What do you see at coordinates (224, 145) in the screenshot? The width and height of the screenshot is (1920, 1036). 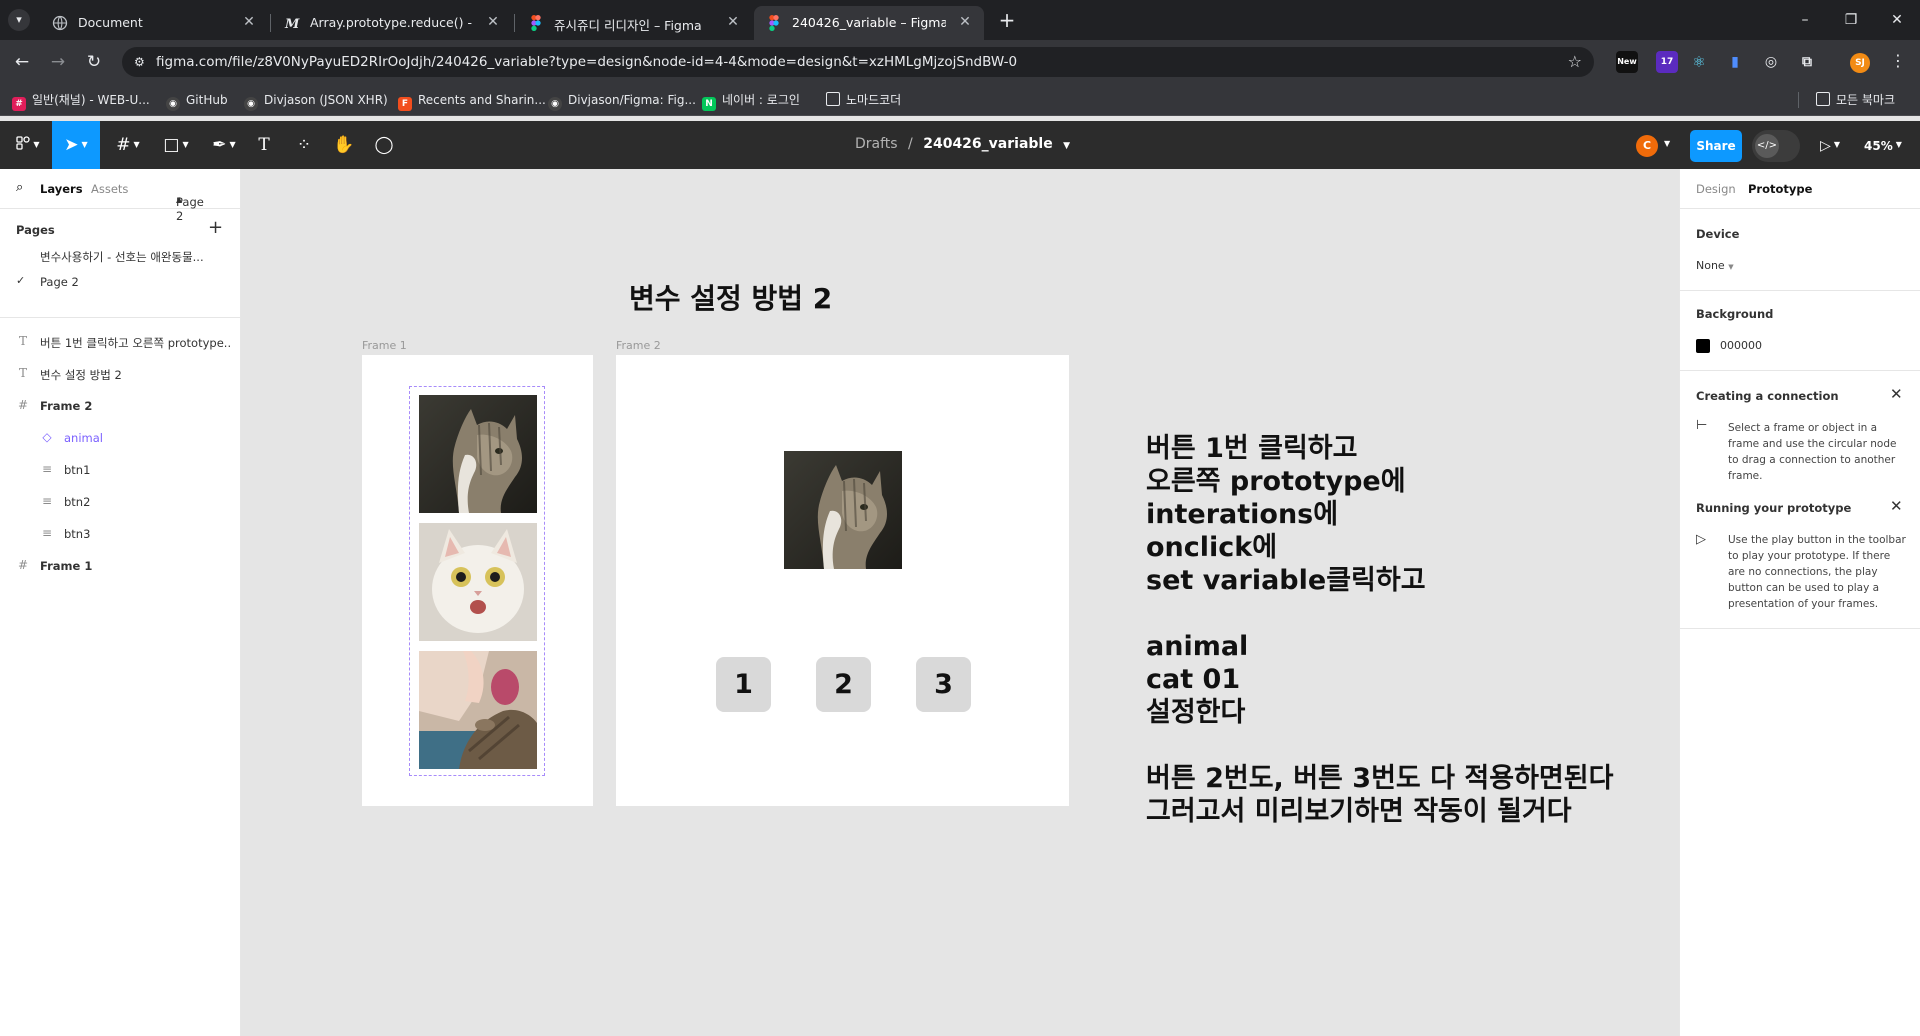 I see `pen-tool-button: ✒ ▼` at bounding box center [224, 145].